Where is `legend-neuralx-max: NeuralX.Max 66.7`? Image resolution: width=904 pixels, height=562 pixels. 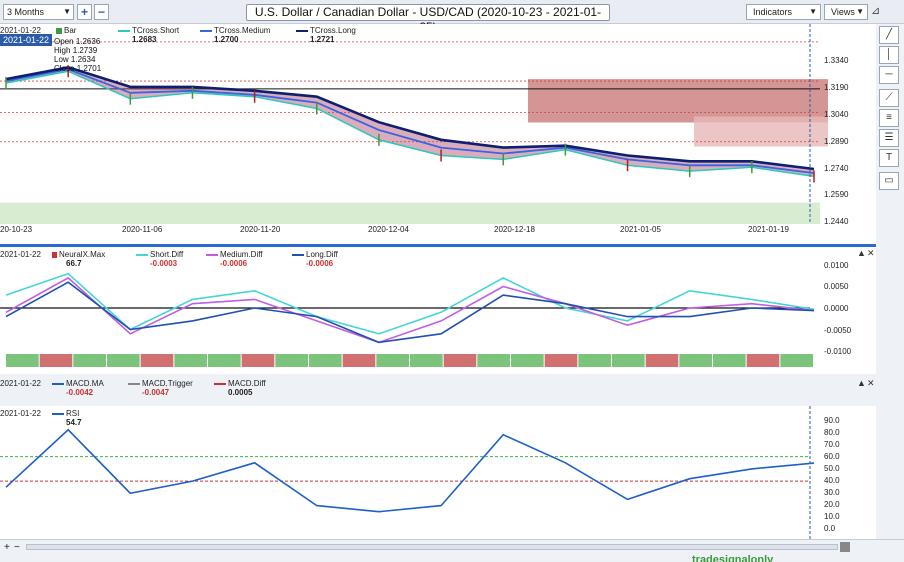
legend-neuralx-max: NeuralX.Max 66.7 is located at coordinates (78, 259).